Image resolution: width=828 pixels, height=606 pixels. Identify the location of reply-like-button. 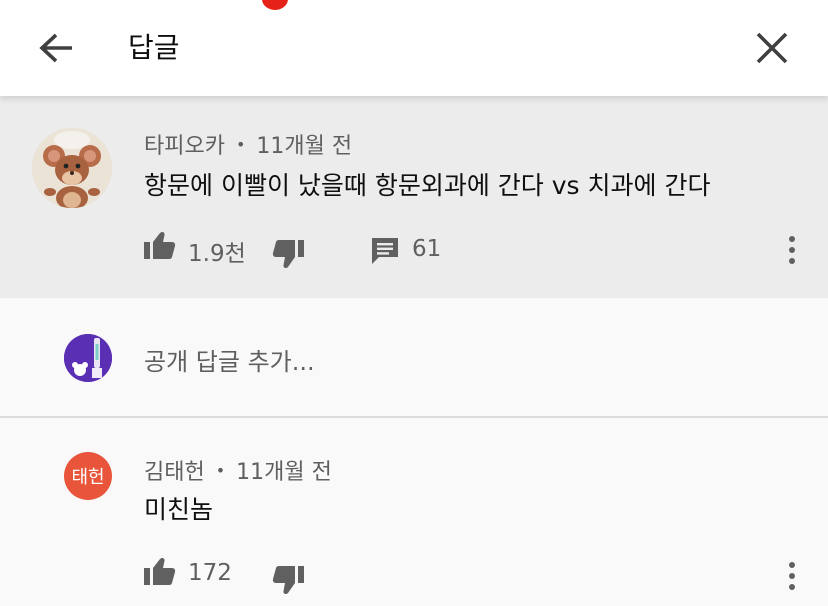
(160, 572).